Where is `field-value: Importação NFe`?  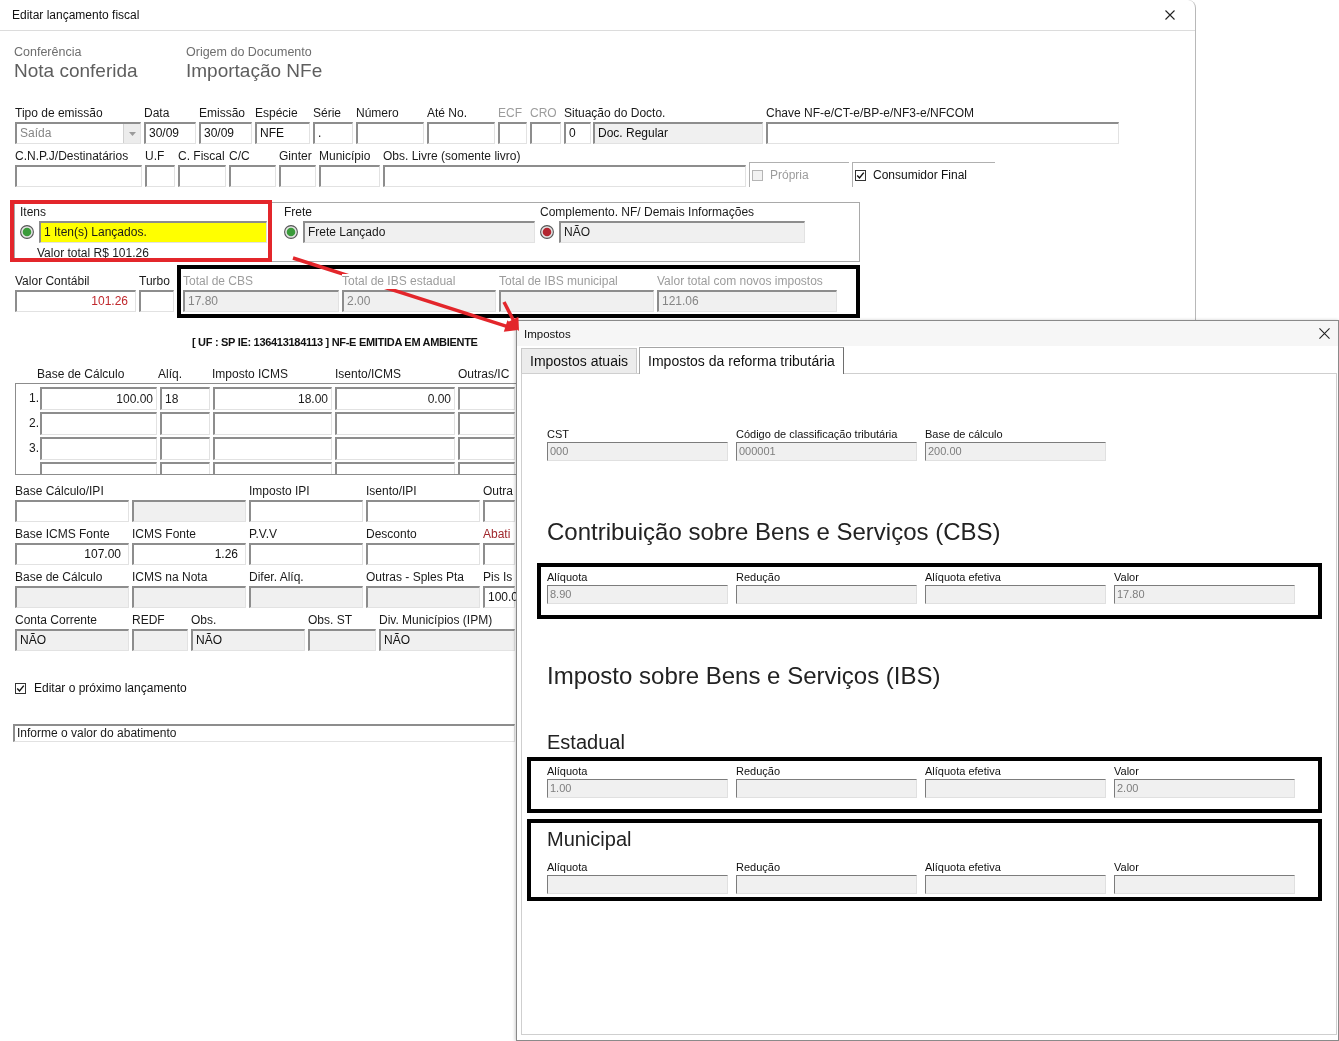
field-value: Importação NFe is located at coordinates (254, 70).